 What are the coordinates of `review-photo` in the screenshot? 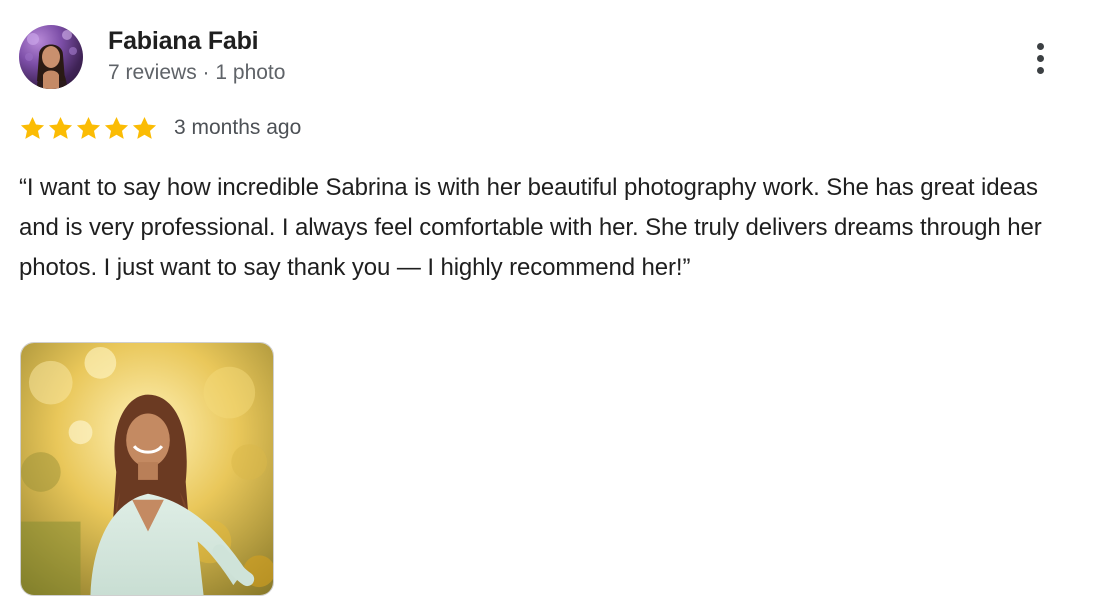 It's located at (147, 469).